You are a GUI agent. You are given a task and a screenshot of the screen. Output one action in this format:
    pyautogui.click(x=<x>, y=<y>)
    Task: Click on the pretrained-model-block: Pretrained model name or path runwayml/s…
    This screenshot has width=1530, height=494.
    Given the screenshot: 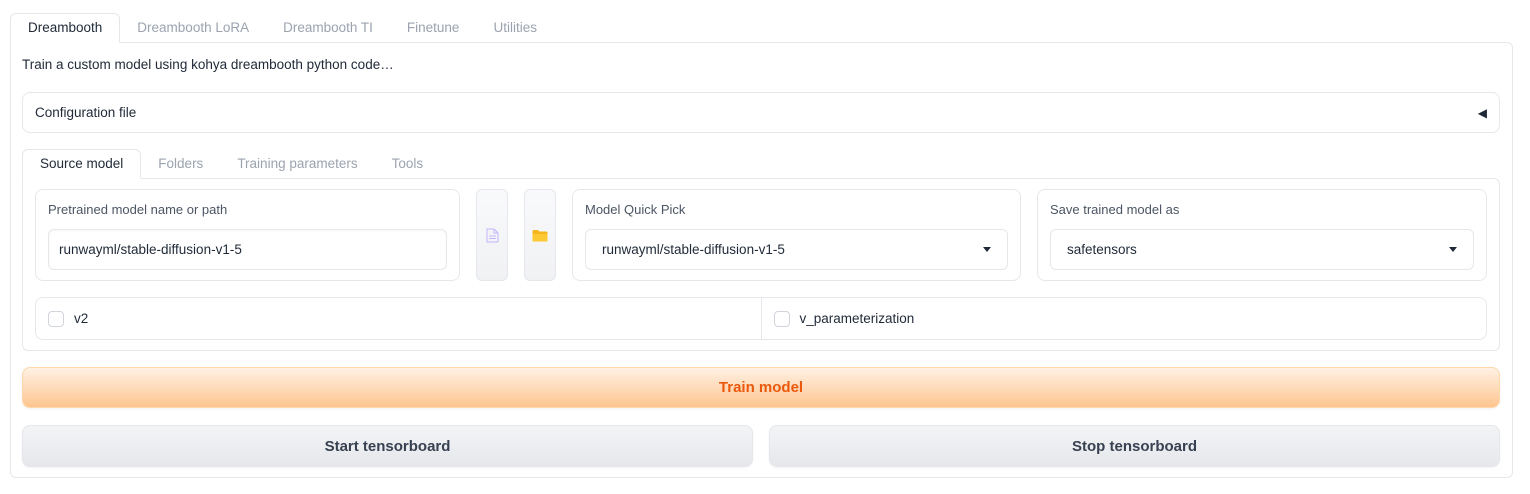 What is the action you would take?
    pyautogui.click(x=247, y=235)
    